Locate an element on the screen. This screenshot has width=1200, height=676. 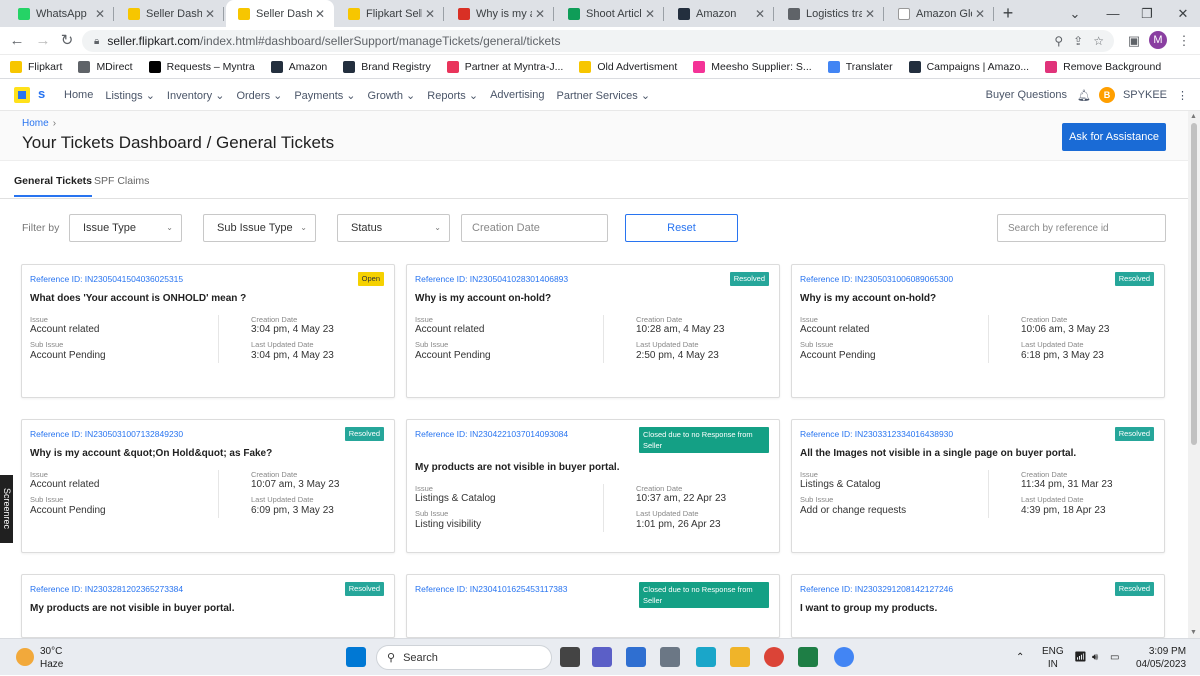
weather-sun-icon is located at coordinates (25, 657).